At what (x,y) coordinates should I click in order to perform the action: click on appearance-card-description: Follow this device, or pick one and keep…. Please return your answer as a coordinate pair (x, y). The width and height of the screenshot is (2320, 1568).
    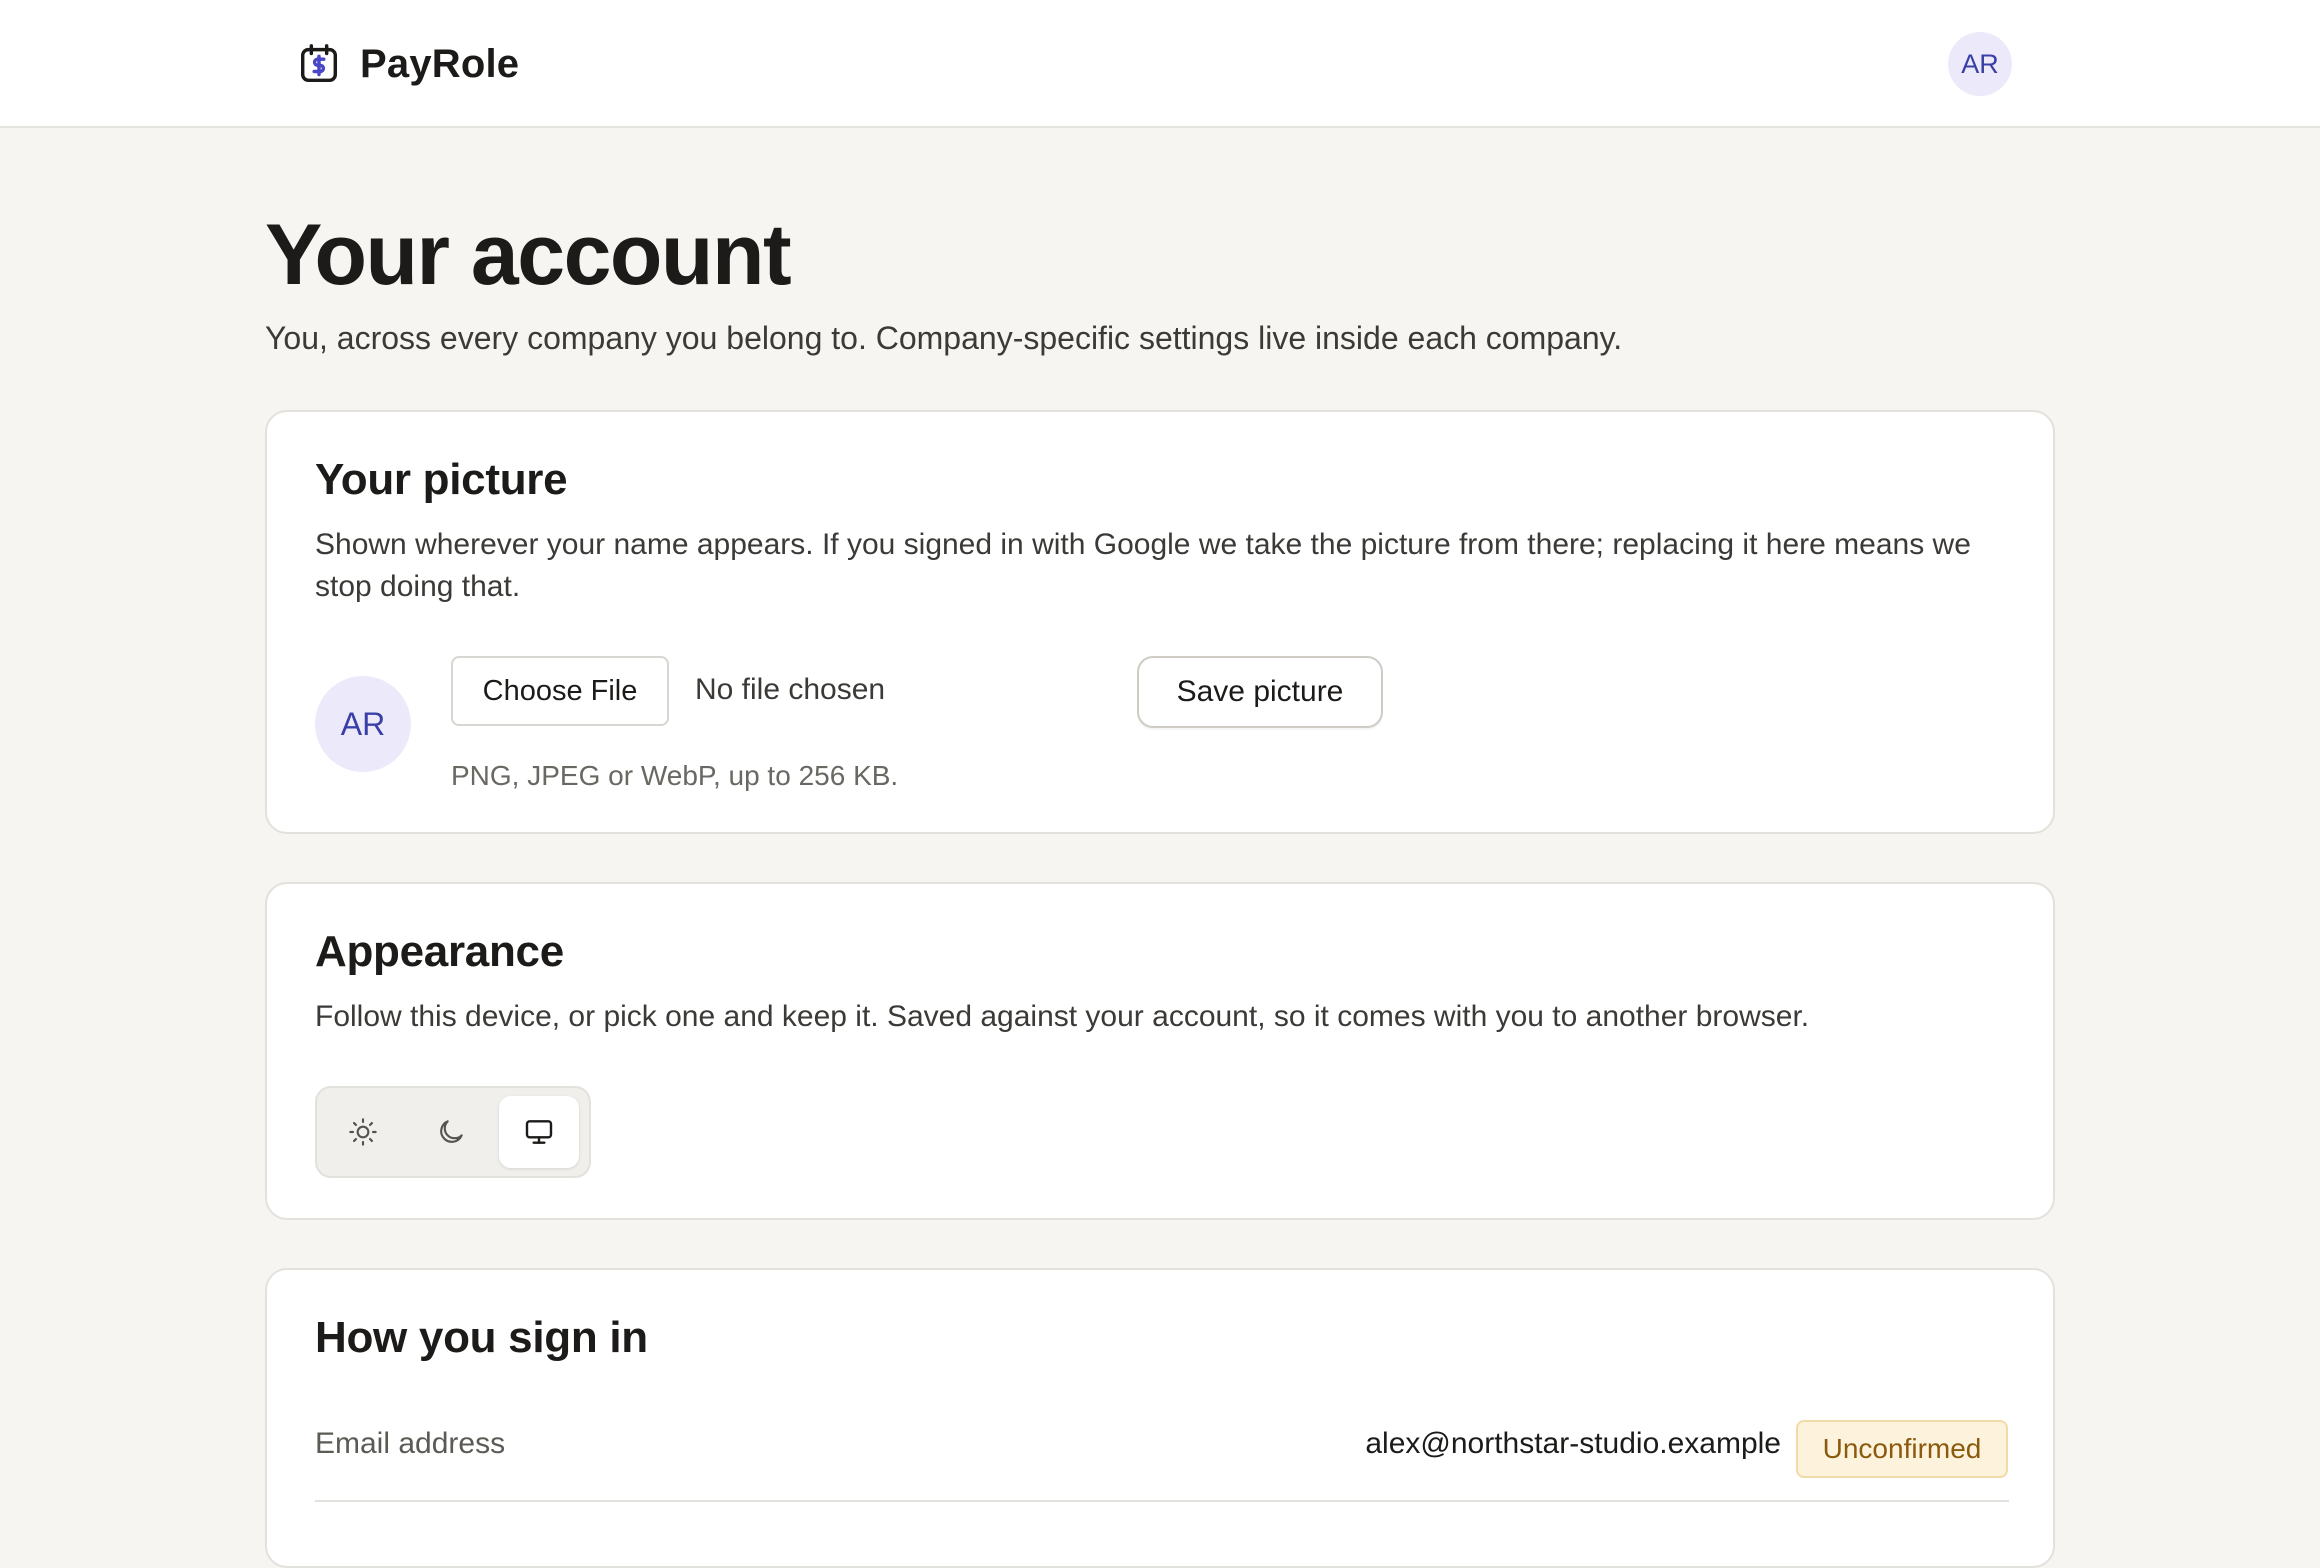
    Looking at the image, I should click on (1062, 1016).